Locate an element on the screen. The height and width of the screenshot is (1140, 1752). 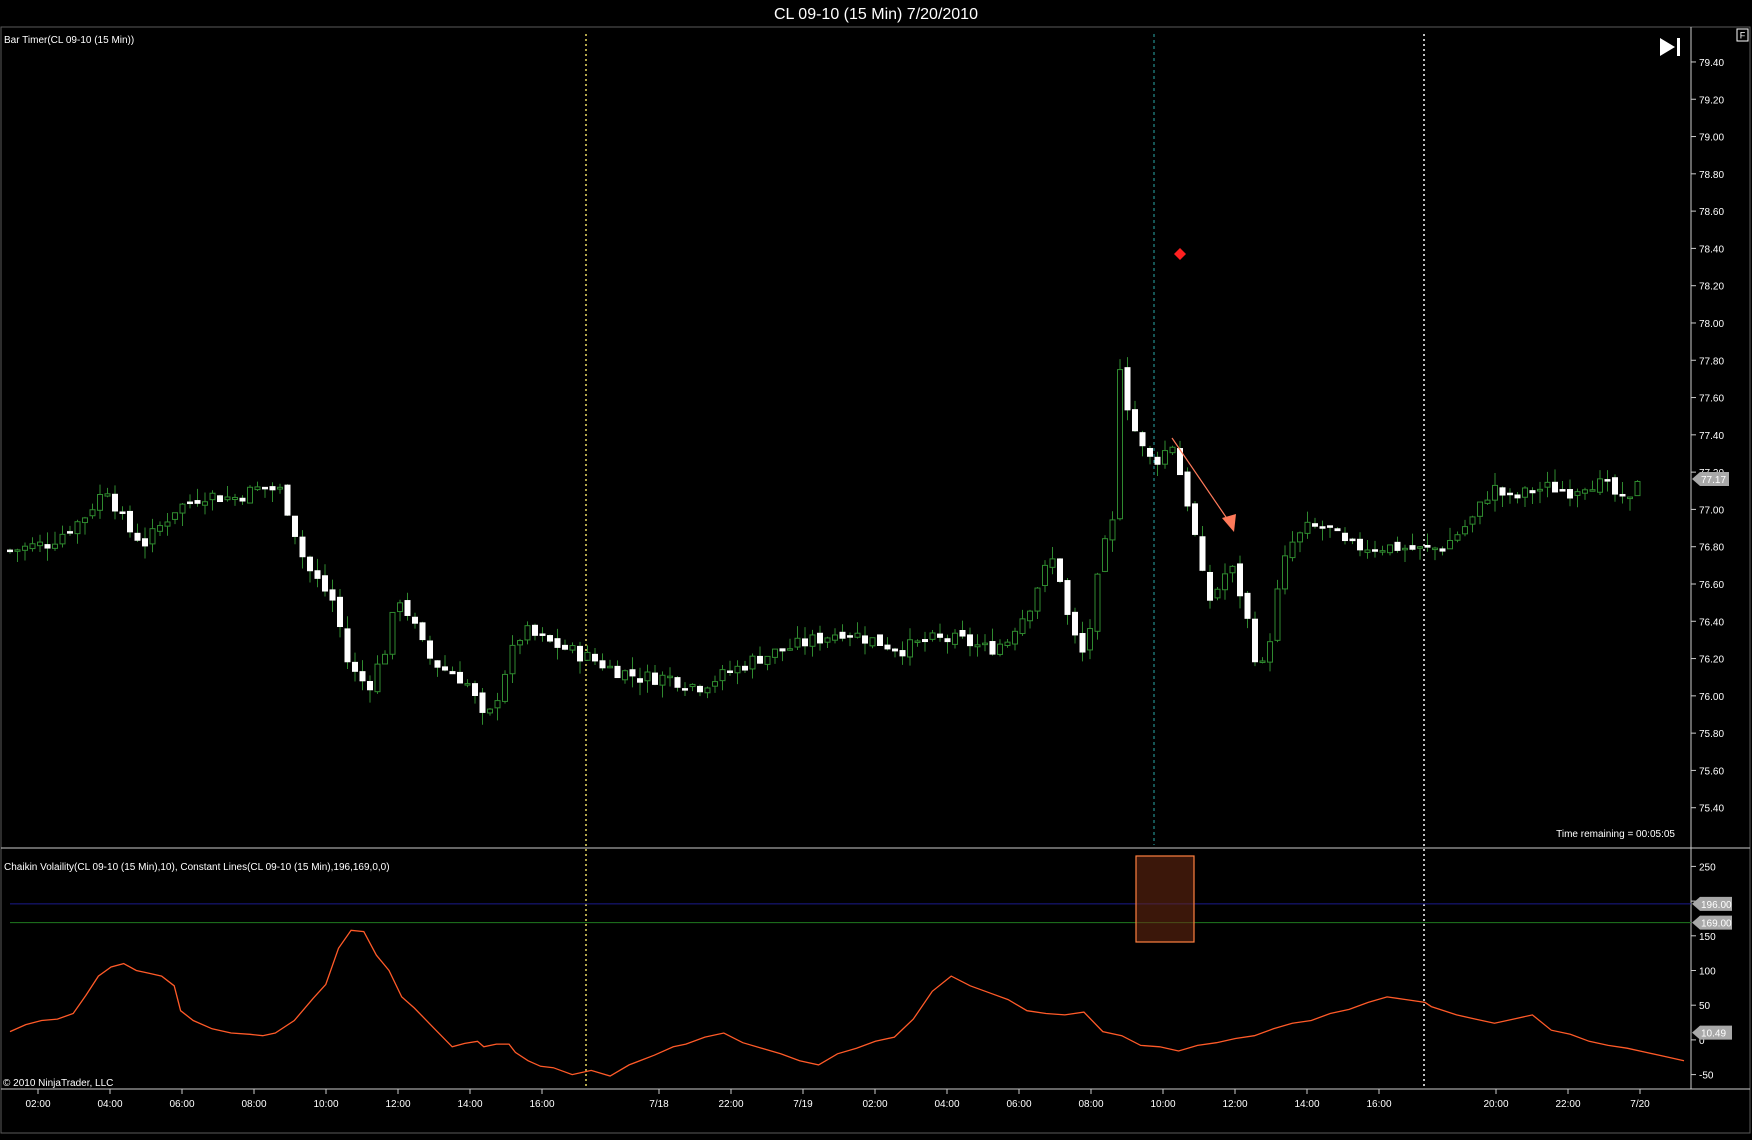
price-tick-label-5: 78.40 is located at coordinates (1711, 249).